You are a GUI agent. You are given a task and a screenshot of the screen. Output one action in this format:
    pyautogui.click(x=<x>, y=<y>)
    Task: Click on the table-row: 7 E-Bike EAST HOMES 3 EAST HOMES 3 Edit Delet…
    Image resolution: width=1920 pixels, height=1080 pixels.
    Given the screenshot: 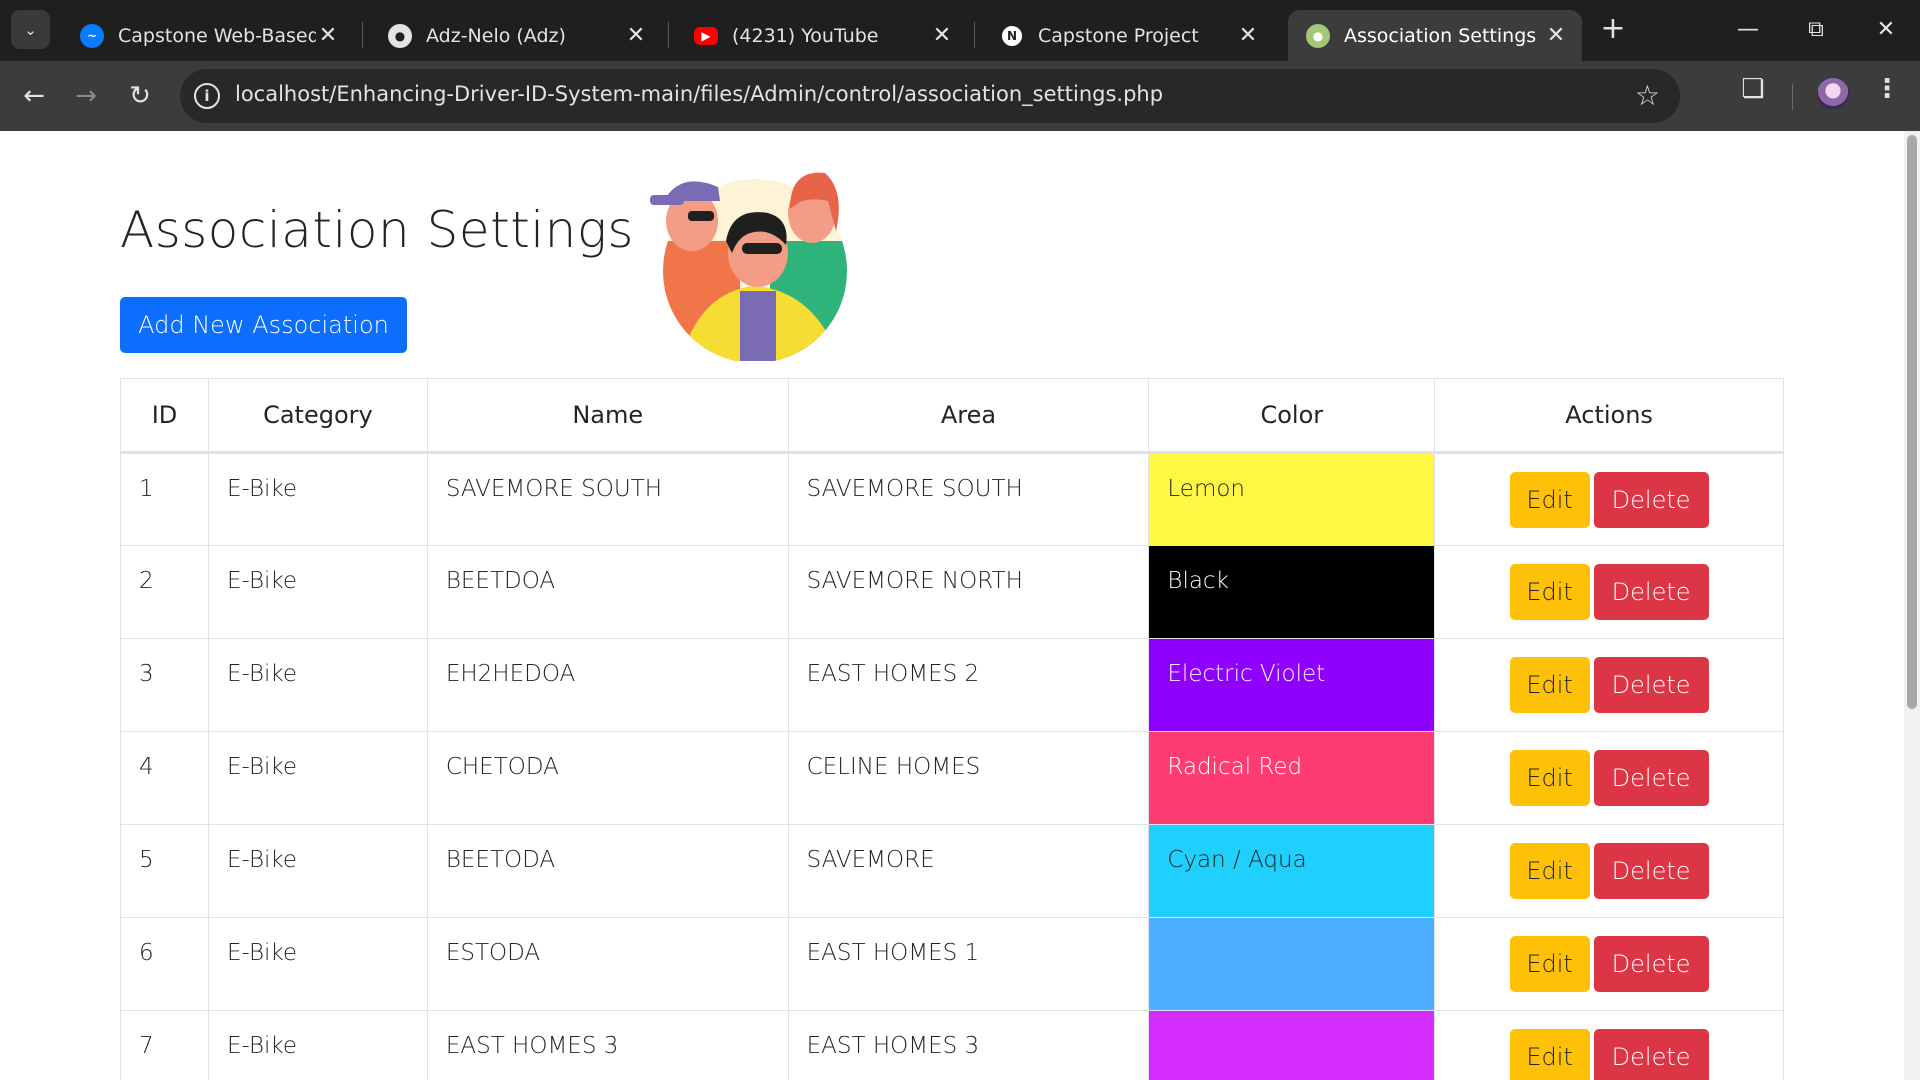 What is the action you would take?
    pyautogui.click(x=952, y=1045)
    